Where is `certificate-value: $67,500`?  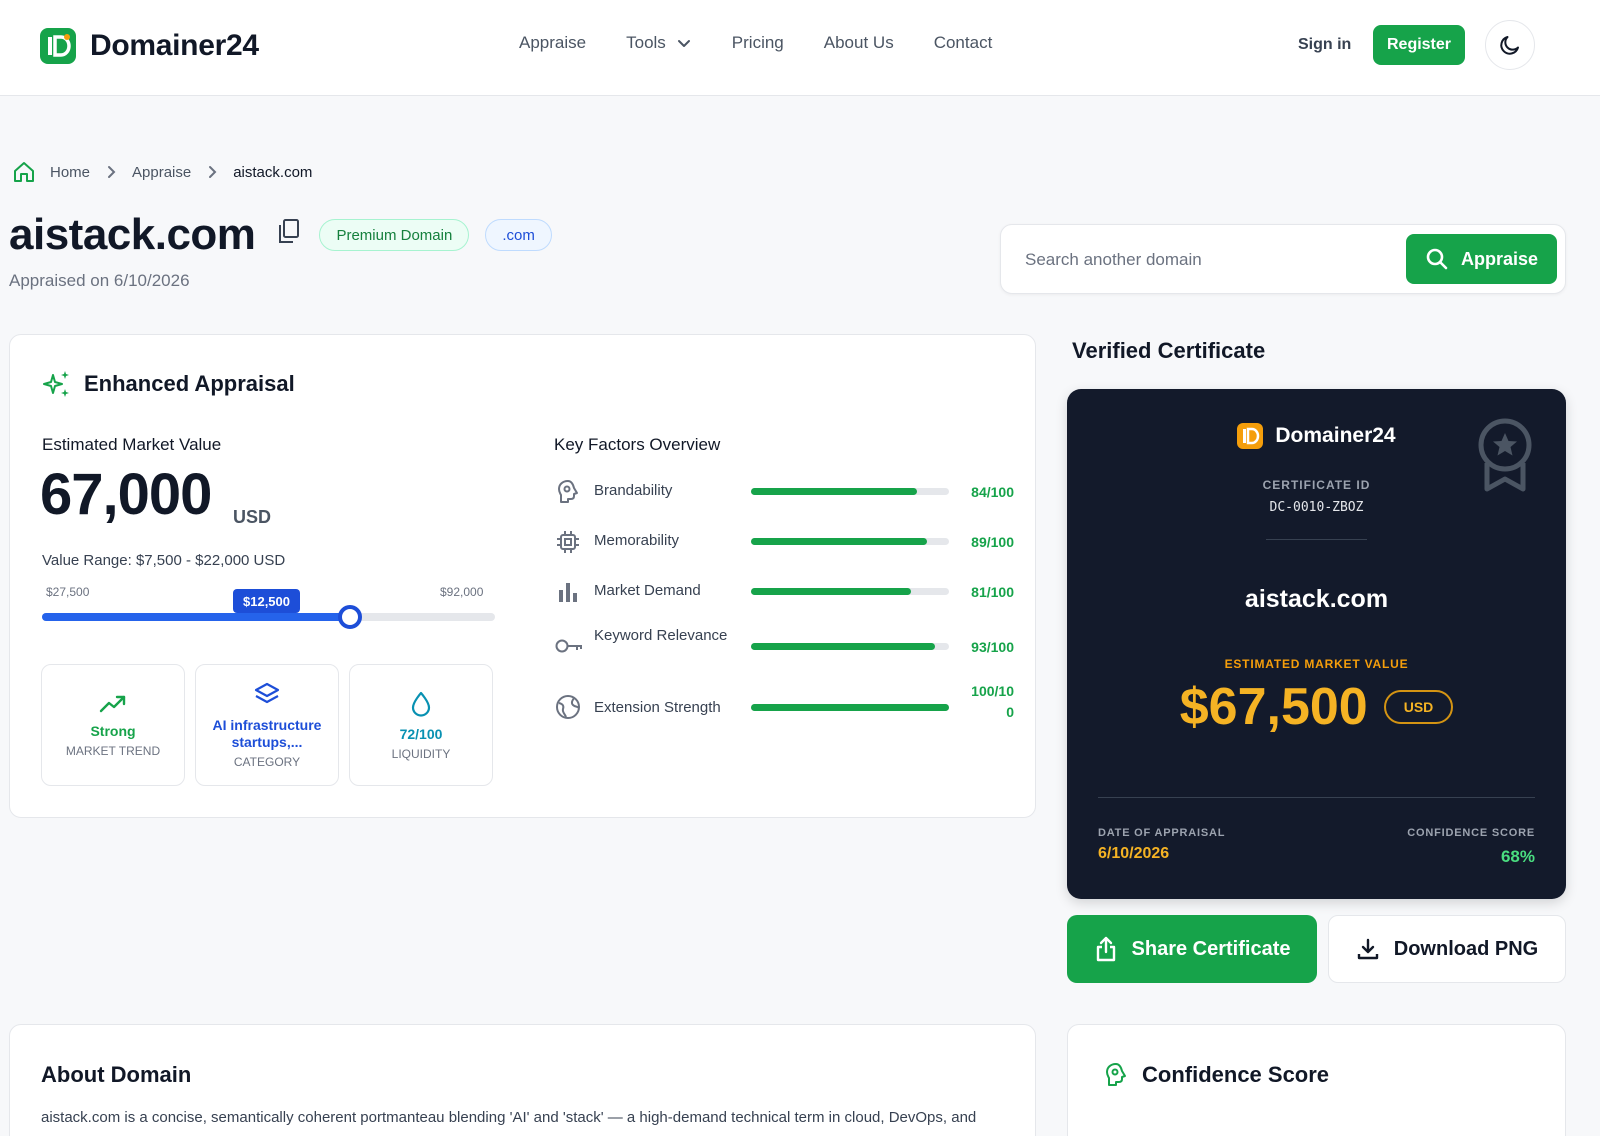
certificate-value: $67,500 is located at coordinates (1273, 707).